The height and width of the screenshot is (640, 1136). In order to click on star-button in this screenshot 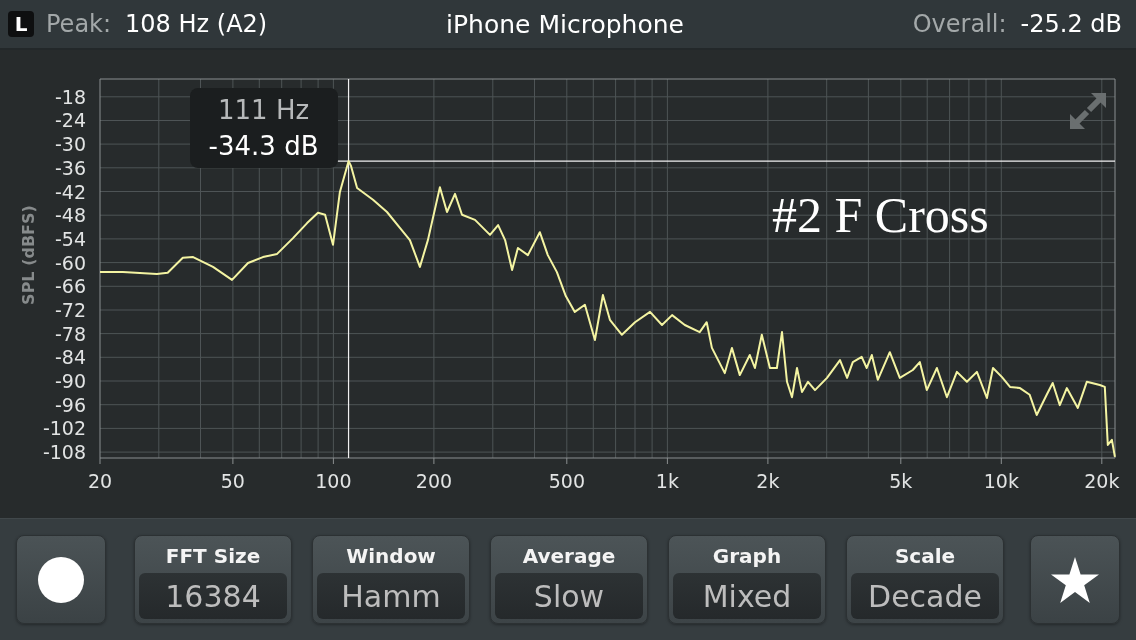, I will do `click(1075, 579)`.